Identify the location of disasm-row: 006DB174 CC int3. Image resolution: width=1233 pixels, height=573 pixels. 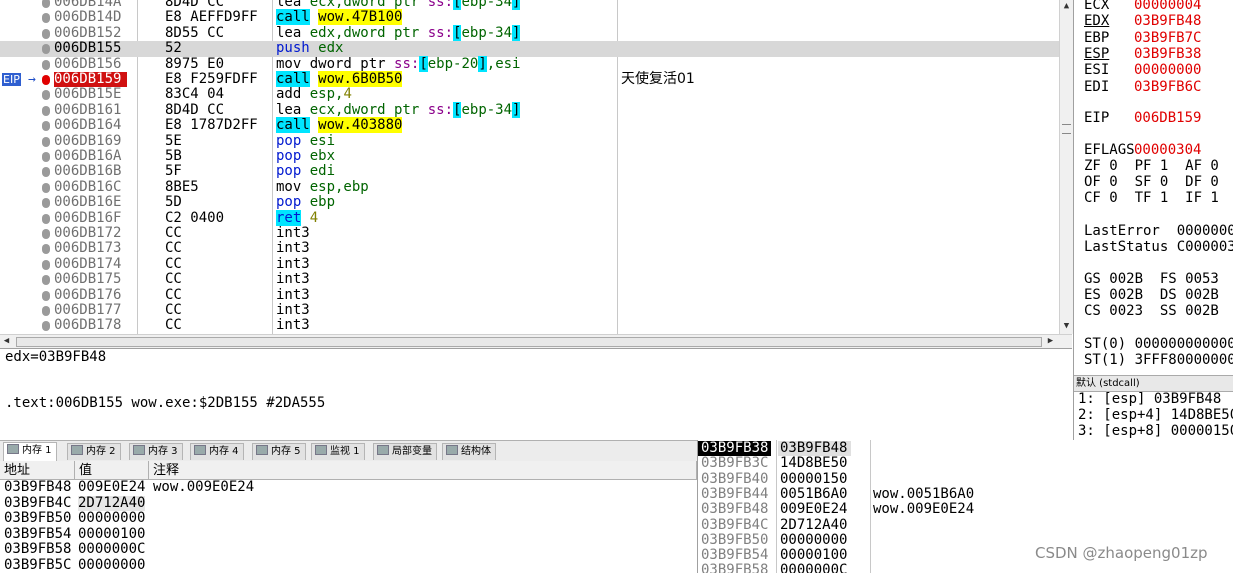
(529, 264).